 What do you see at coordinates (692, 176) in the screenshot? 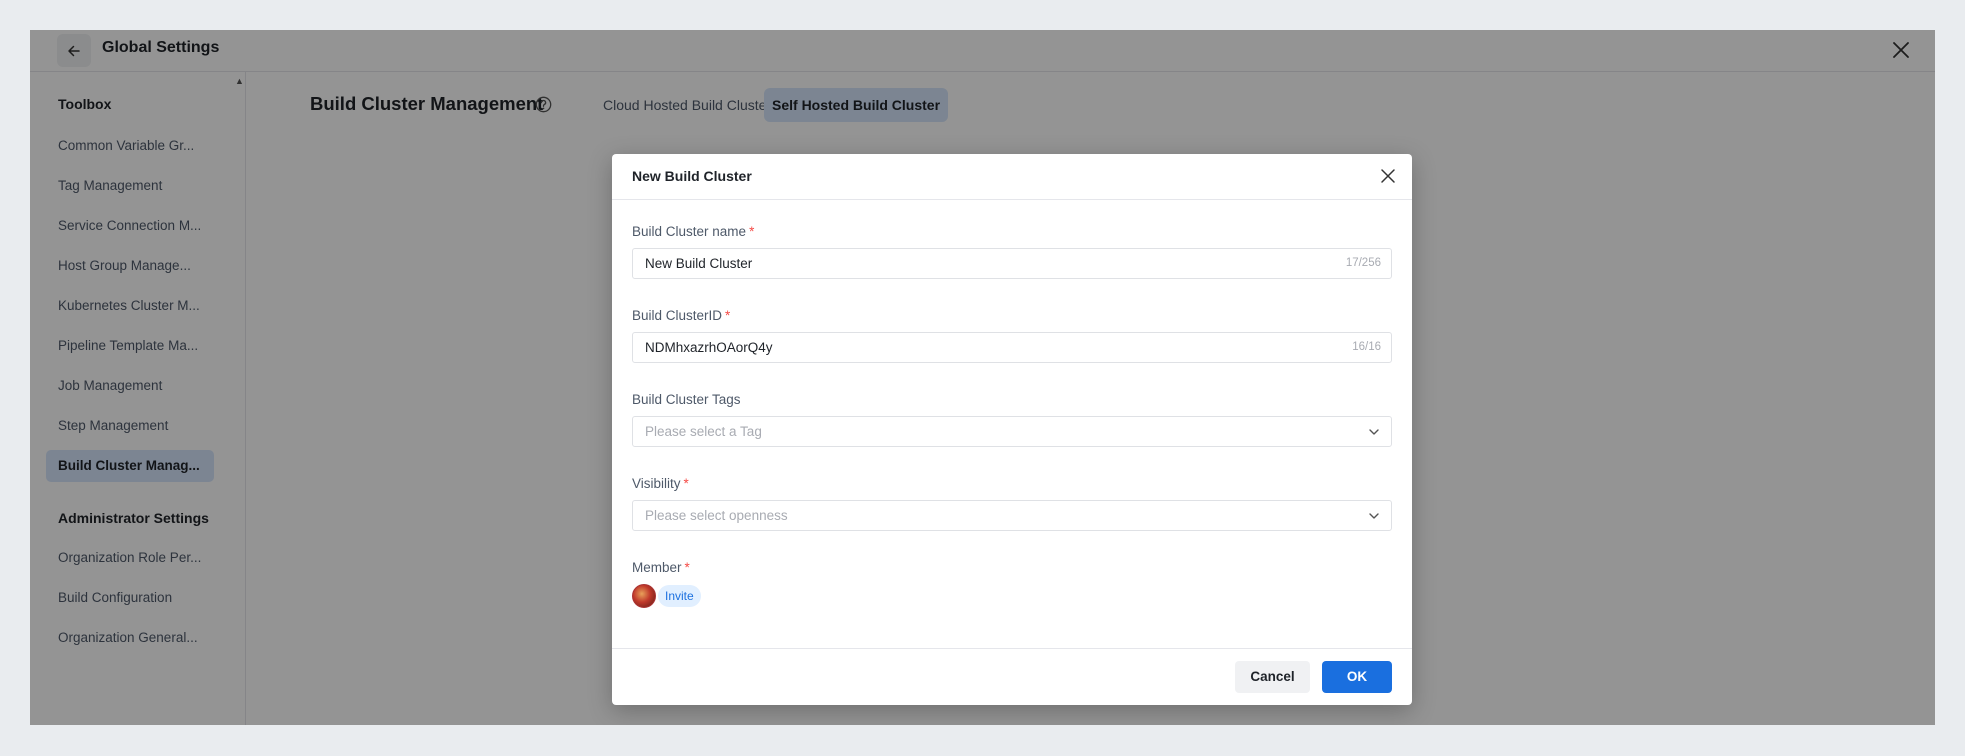
I see `dialog-title: New Build Cluster` at bounding box center [692, 176].